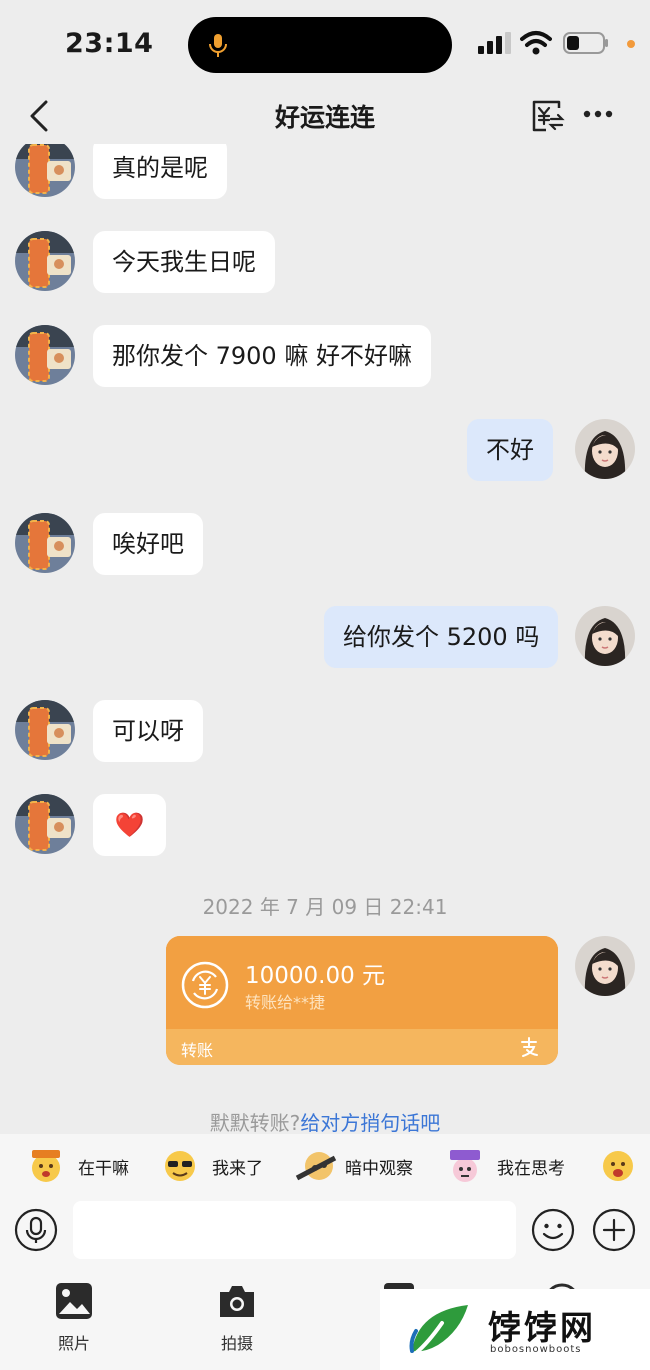 The width and height of the screenshot is (650, 1370). What do you see at coordinates (73, 1343) in the screenshot?
I see `photo-label: 照片` at bounding box center [73, 1343].